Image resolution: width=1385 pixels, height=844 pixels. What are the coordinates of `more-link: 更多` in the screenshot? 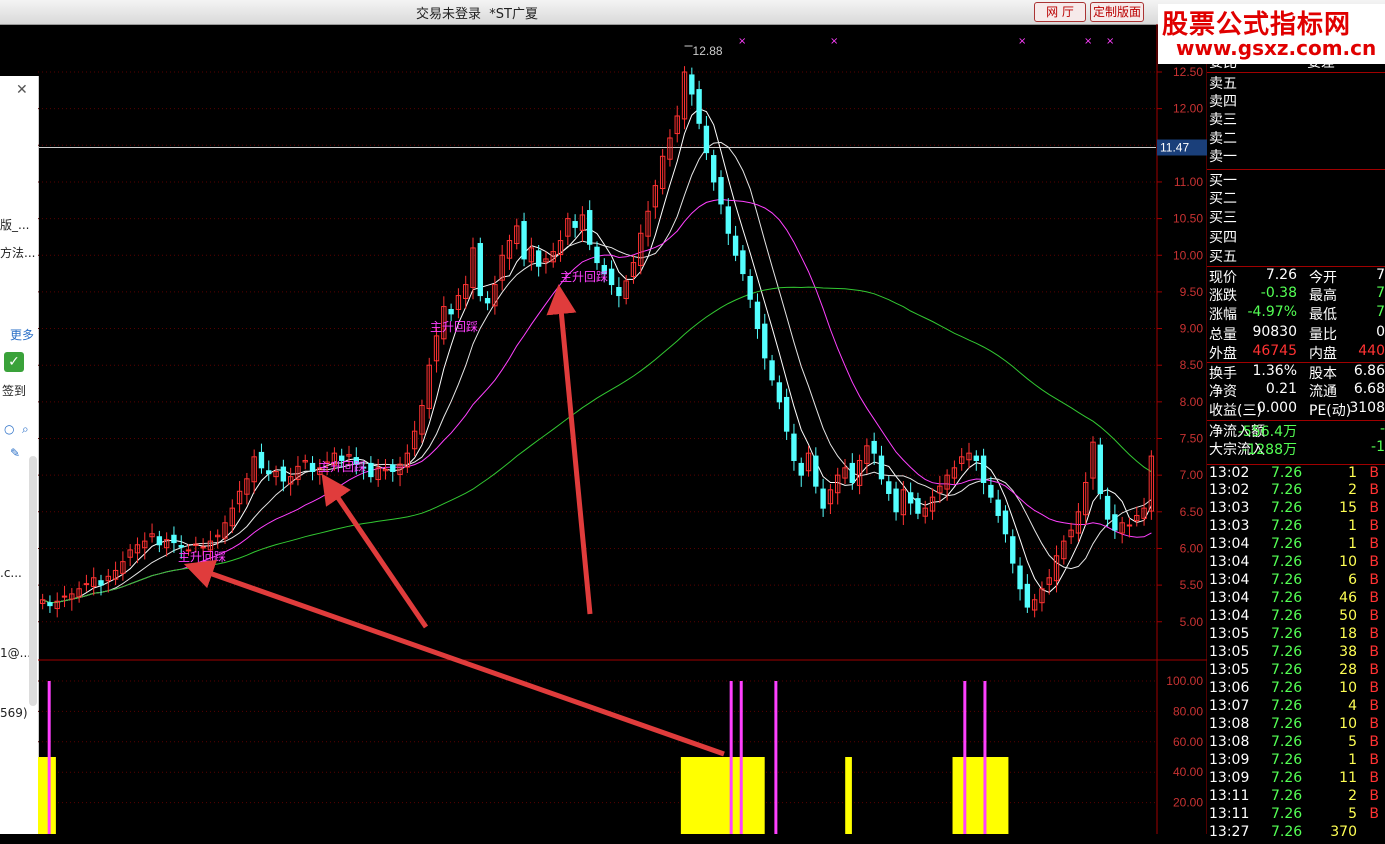 It's located at (22, 334).